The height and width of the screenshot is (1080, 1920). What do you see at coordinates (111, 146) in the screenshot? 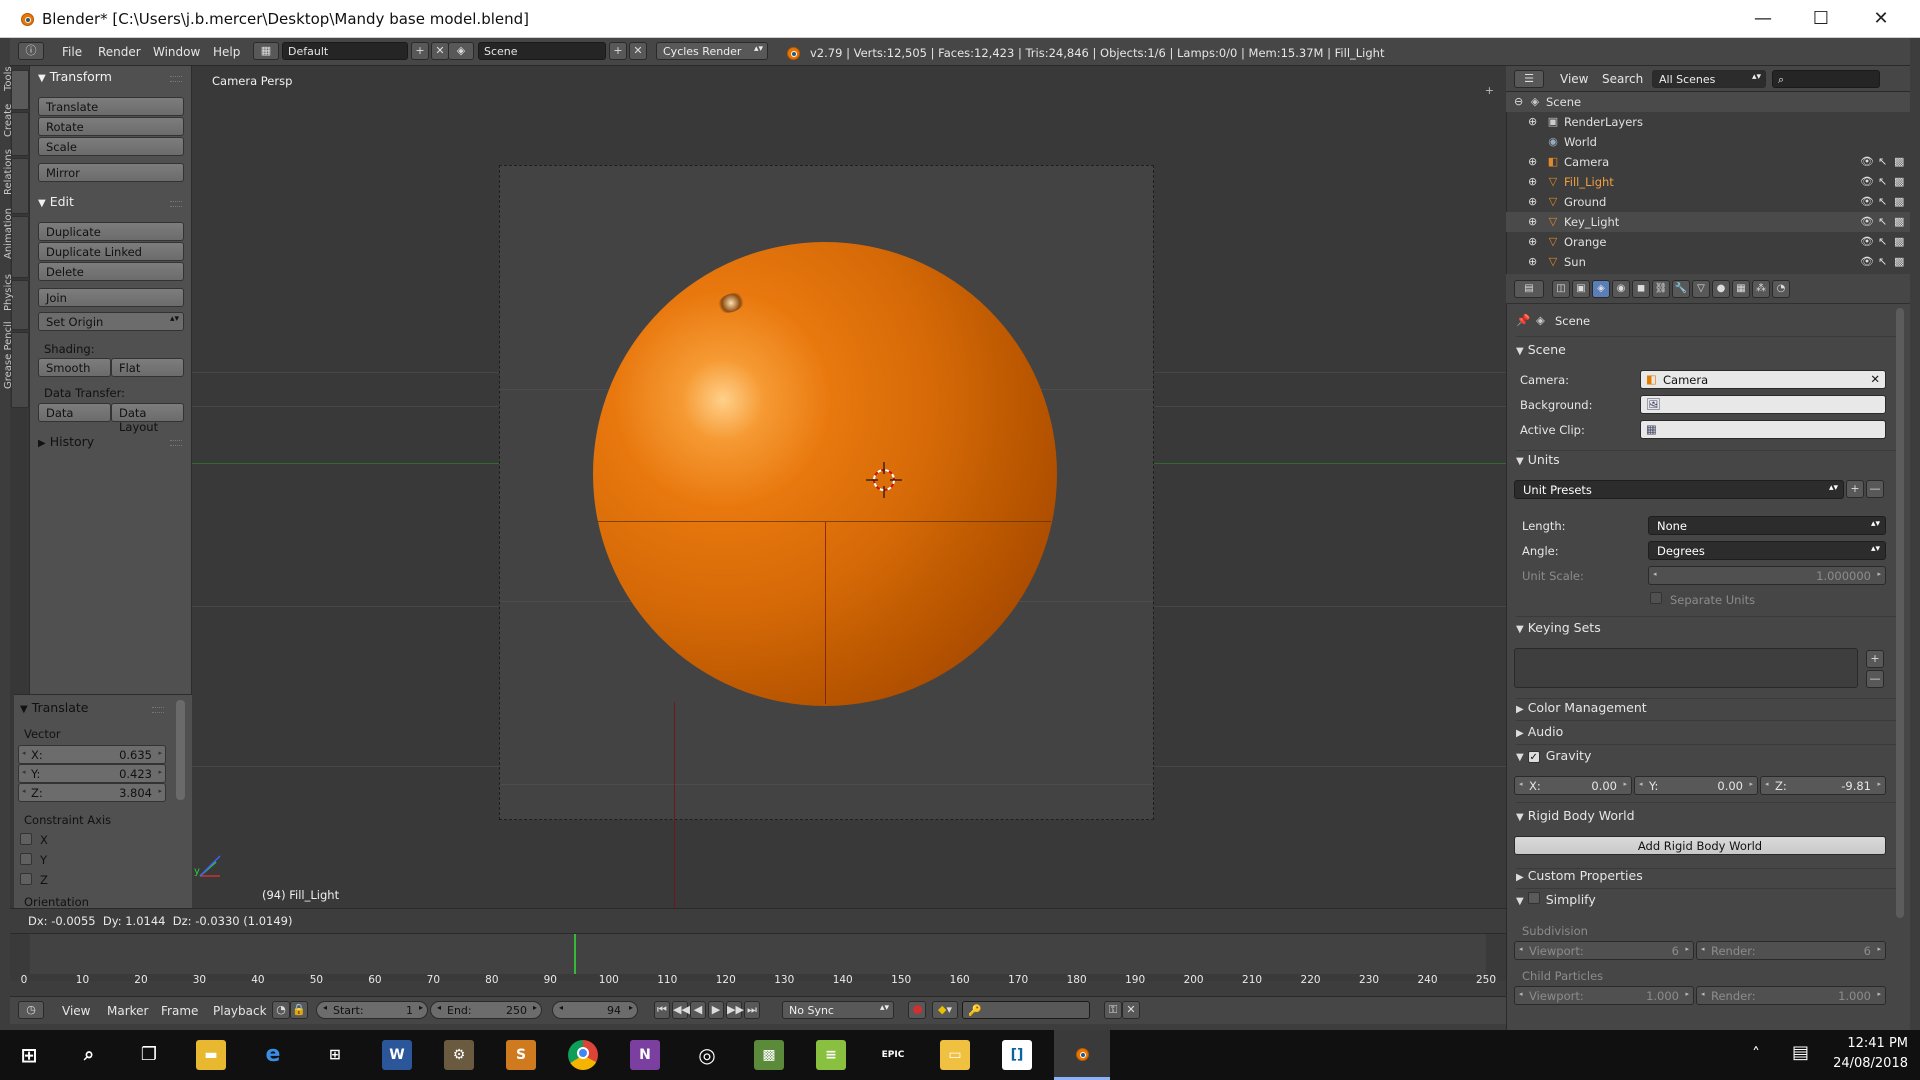
I see `scale-button: Scale` at bounding box center [111, 146].